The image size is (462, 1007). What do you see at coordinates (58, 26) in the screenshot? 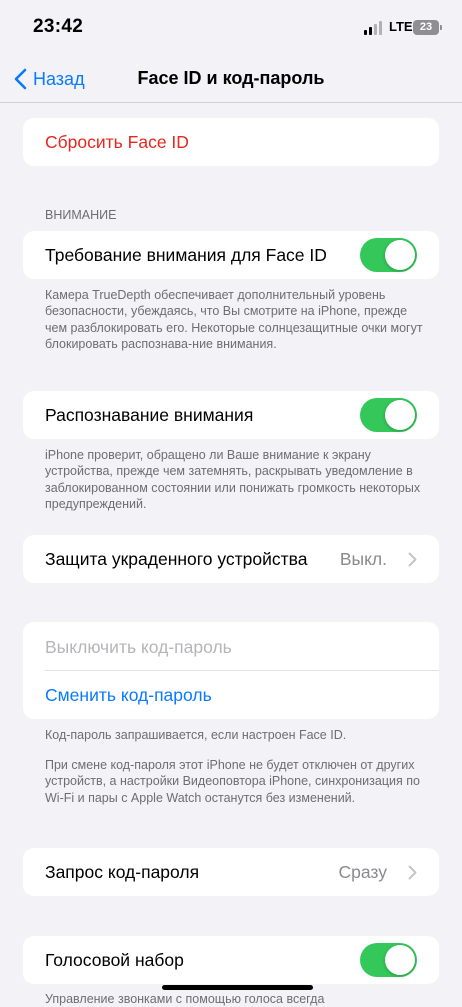
I see `status-time: 23:42` at bounding box center [58, 26].